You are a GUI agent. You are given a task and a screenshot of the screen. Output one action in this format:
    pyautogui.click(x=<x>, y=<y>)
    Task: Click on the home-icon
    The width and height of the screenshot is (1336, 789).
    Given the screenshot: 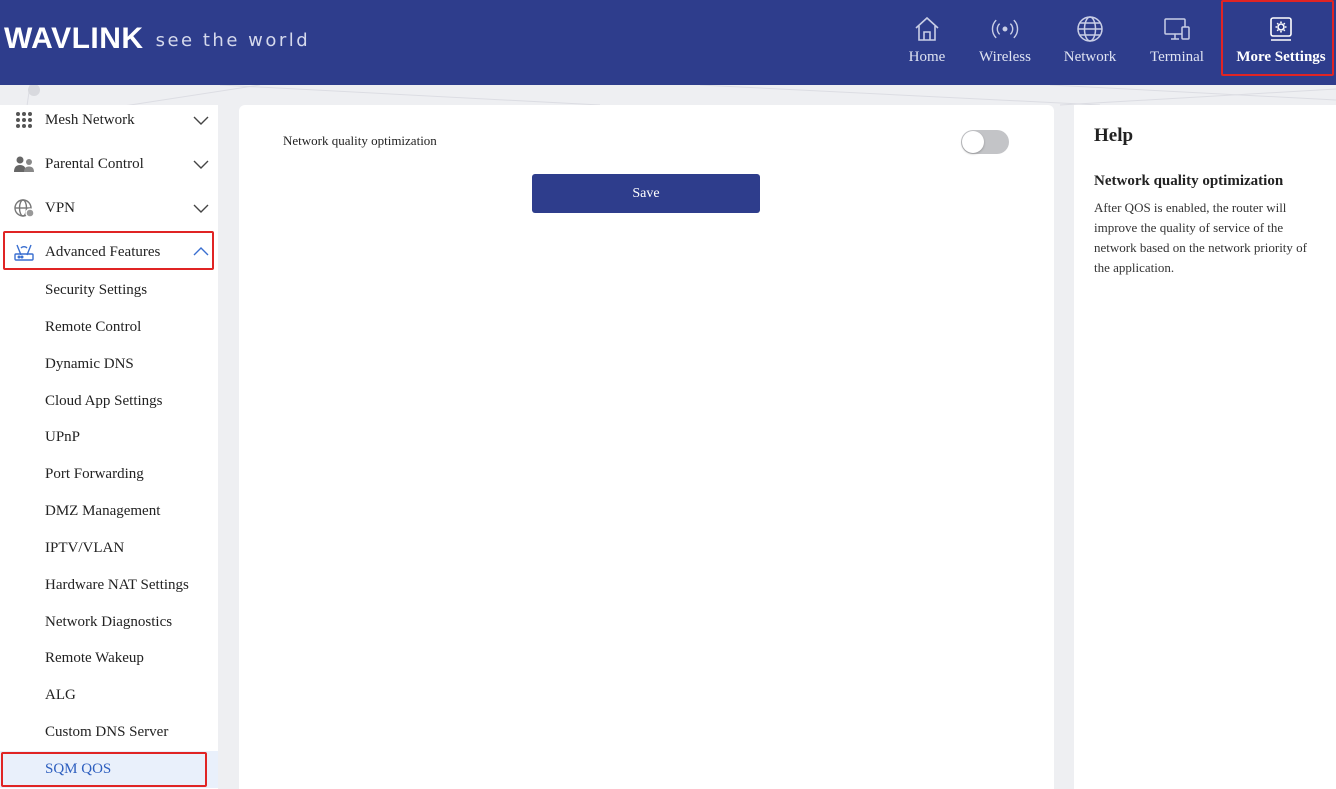 What is the action you would take?
    pyautogui.click(x=927, y=29)
    